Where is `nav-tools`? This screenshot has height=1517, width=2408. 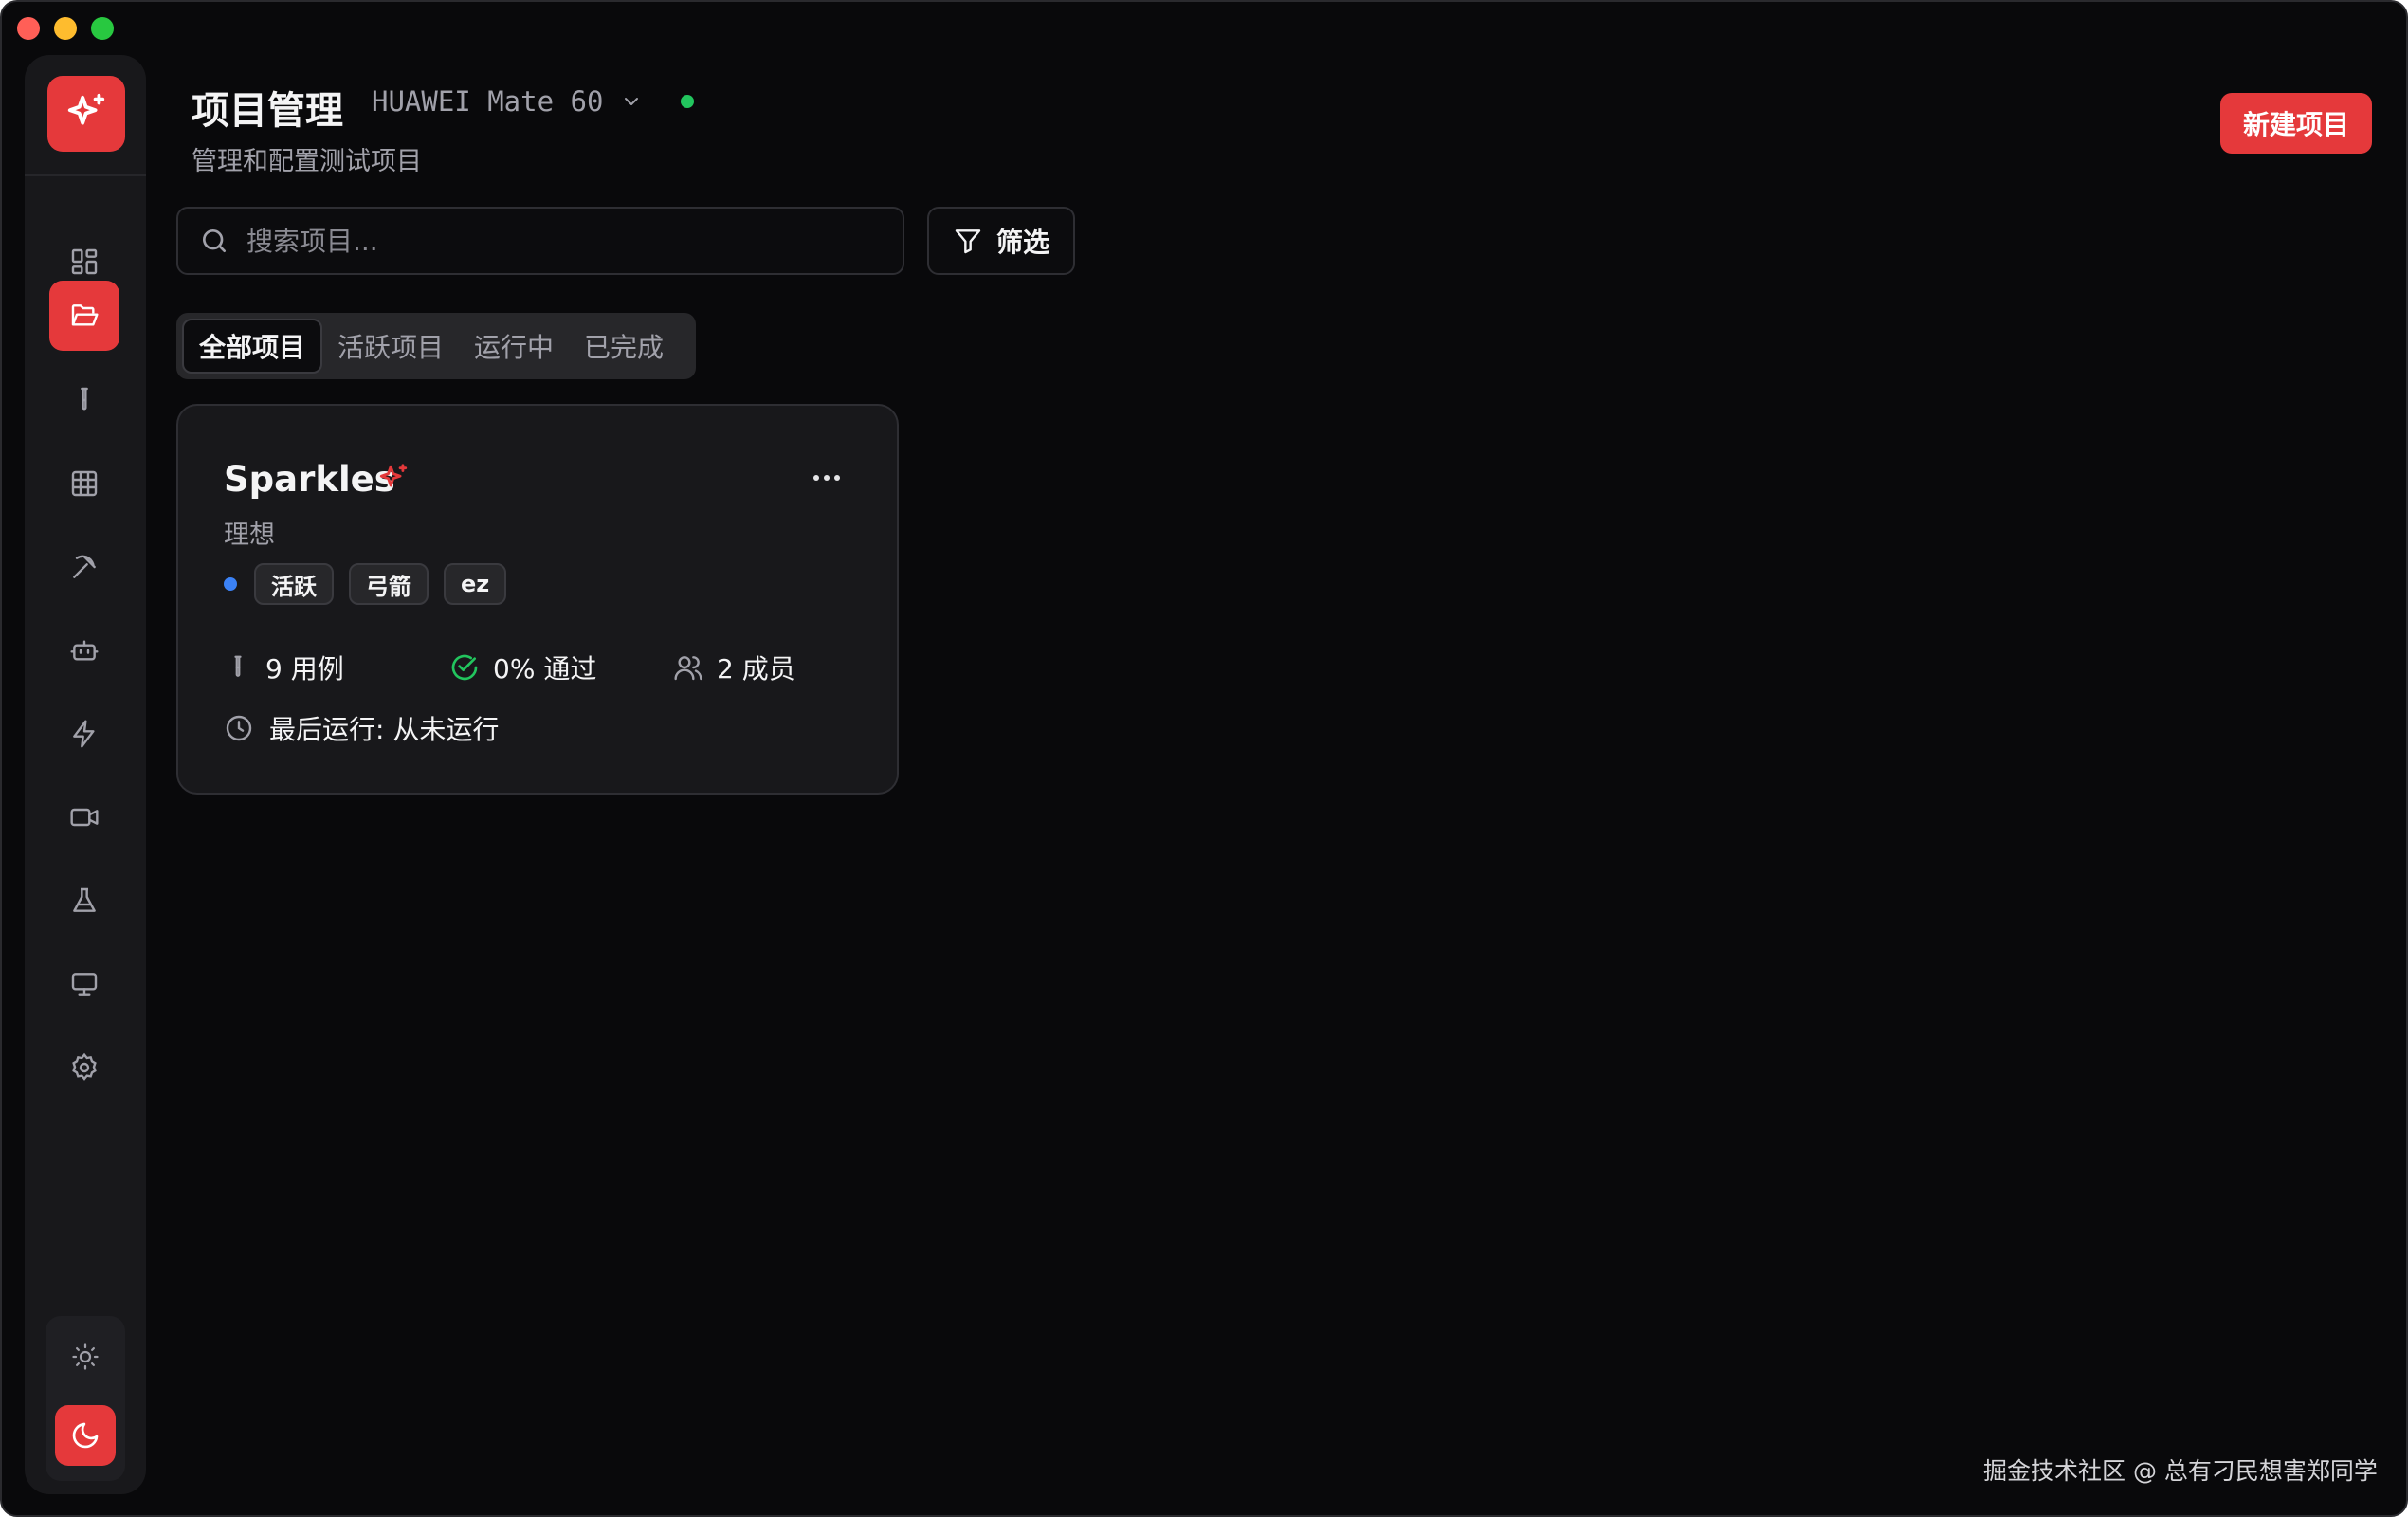
nav-tools is located at coordinates (84, 567).